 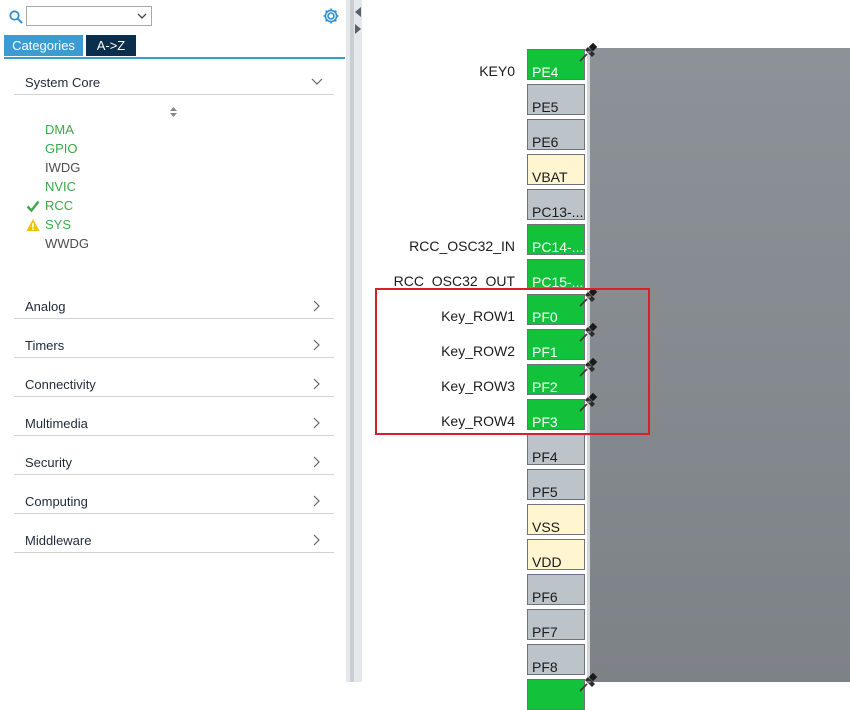 What do you see at coordinates (331, 16) in the screenshot?
I see `gear-icon` at bounding box center [331, 16].